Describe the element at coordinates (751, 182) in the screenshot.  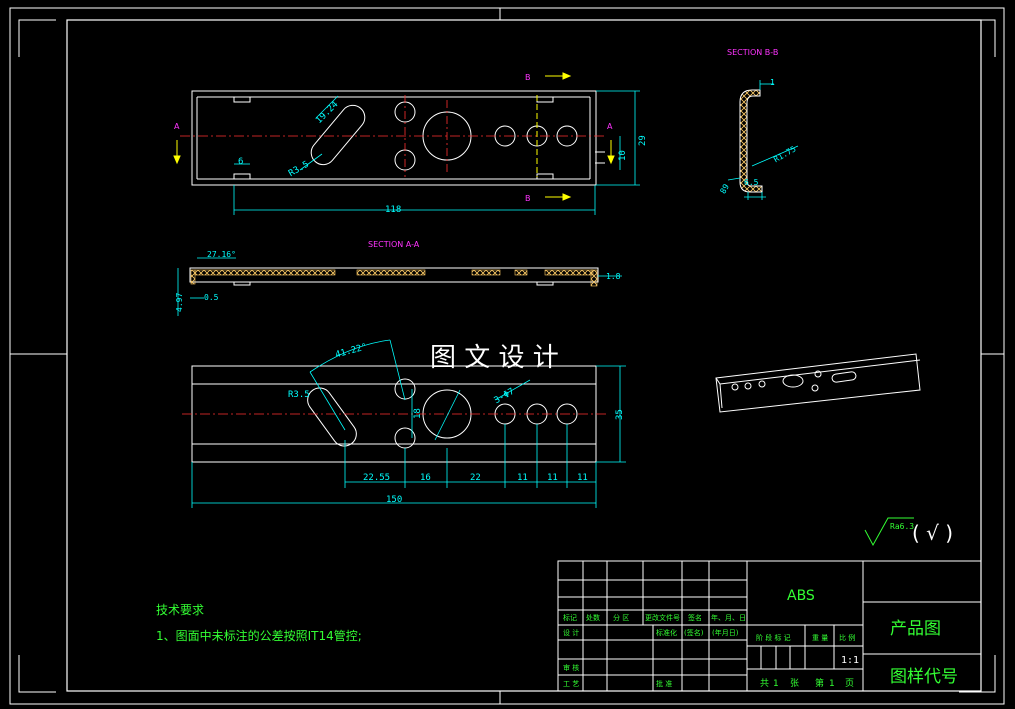
I see `dim-bb-flange: 6.5` at that location.